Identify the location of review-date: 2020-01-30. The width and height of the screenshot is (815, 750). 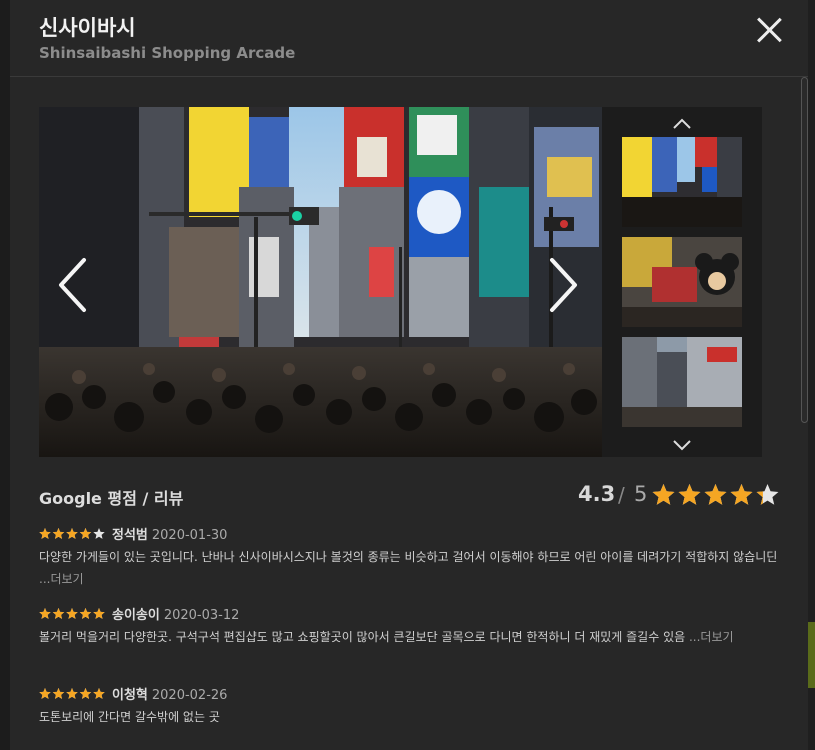
(189, 535).